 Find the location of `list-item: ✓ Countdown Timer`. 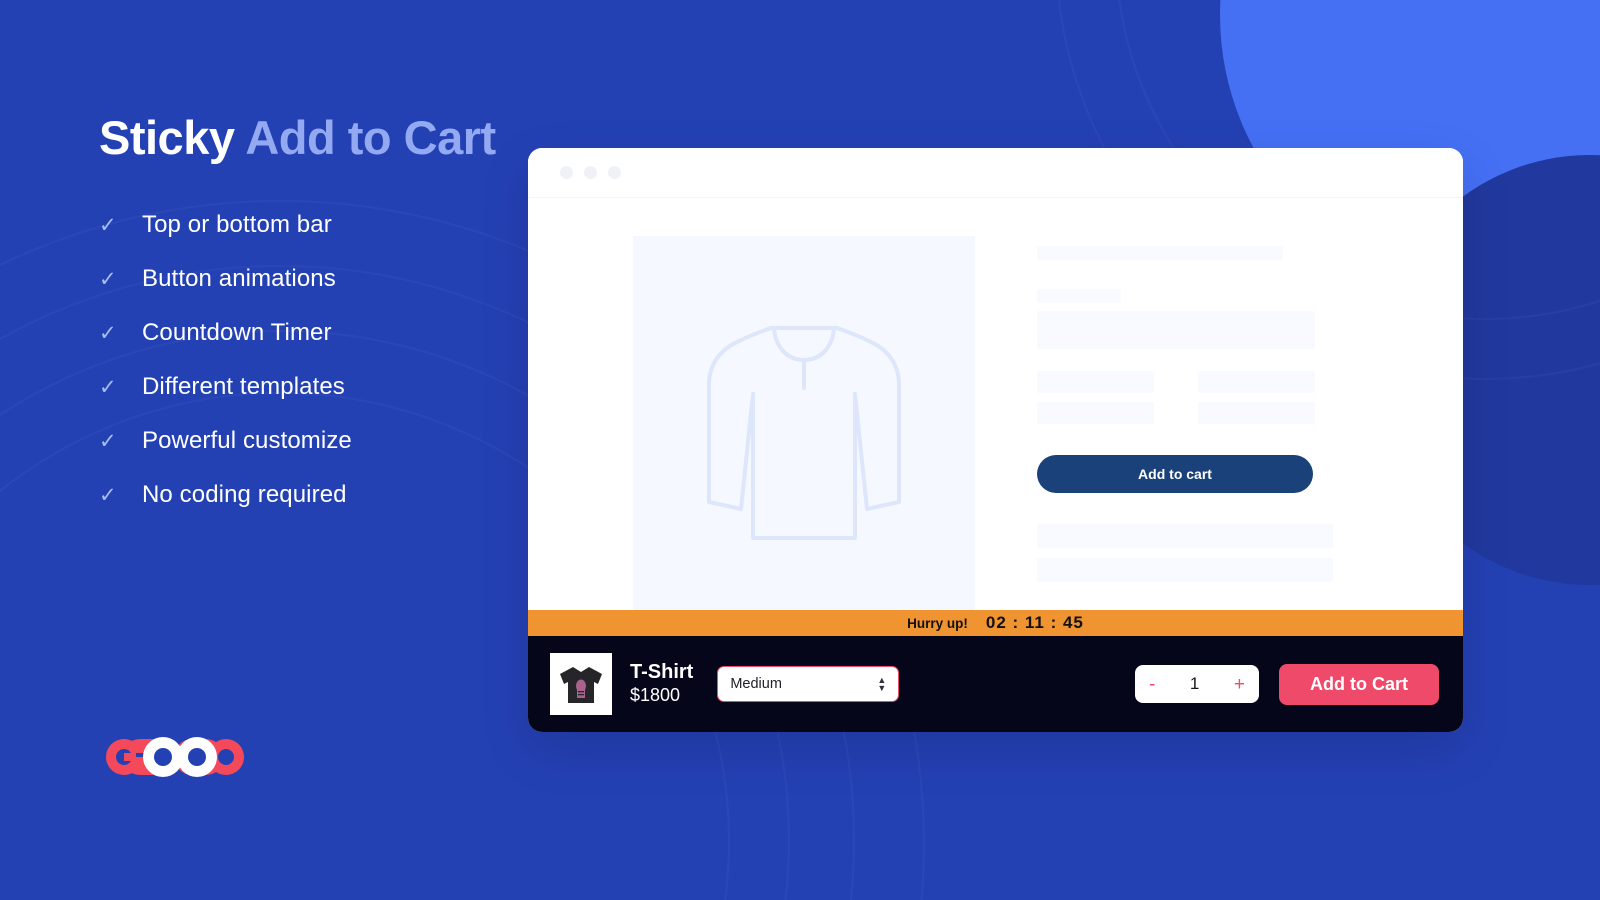

list-item: ✓ Countdown Timer is located at coordinates (299, 333).